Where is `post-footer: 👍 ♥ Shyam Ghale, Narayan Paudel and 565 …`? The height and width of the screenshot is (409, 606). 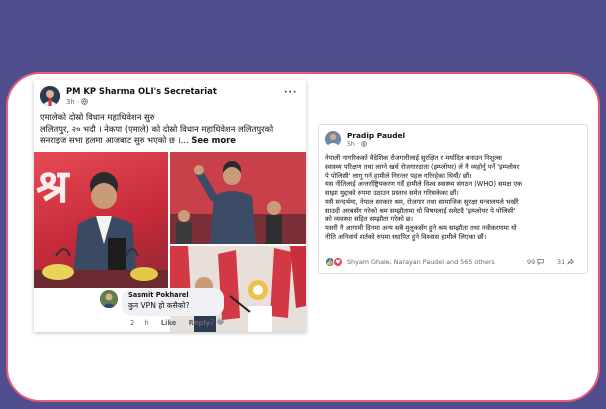 post-footer: 👍 ♥ Shyam Ghale, Narayan Paudel and 565 … is located at coordinates (454, 263).